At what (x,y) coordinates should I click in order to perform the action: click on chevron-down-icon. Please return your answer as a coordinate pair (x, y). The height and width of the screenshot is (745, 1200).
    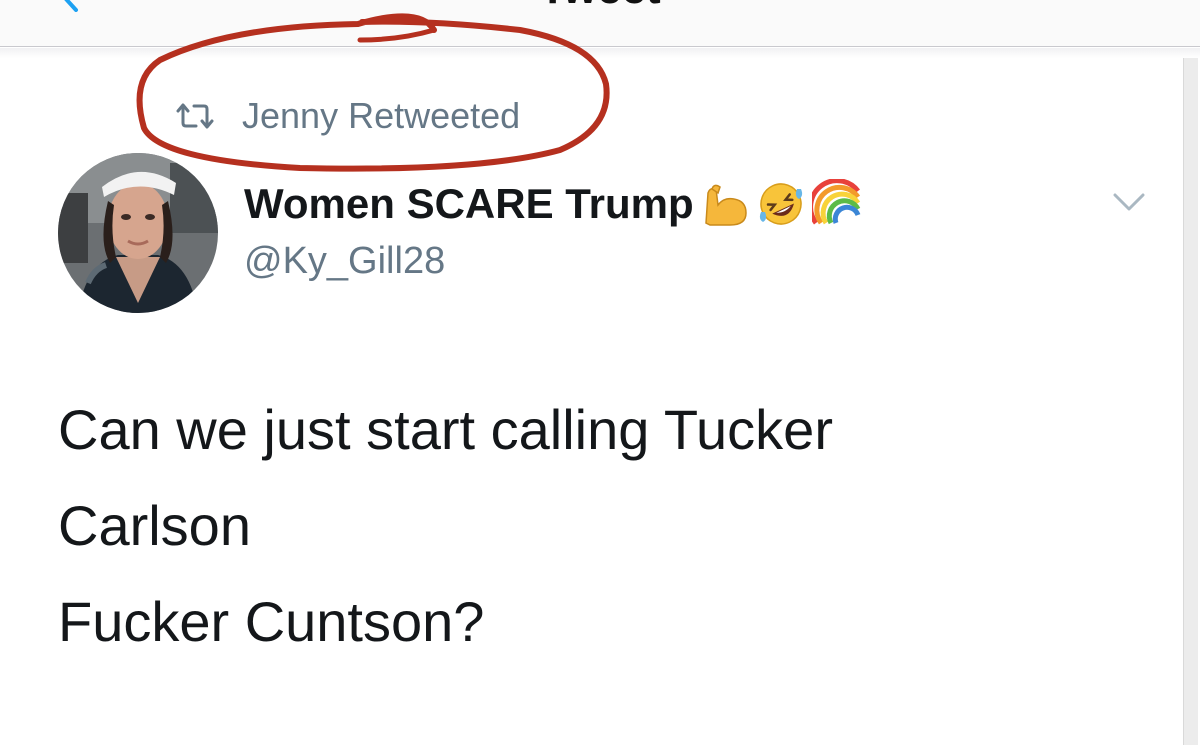
    Looking at the image, I should click on (1129, 202).